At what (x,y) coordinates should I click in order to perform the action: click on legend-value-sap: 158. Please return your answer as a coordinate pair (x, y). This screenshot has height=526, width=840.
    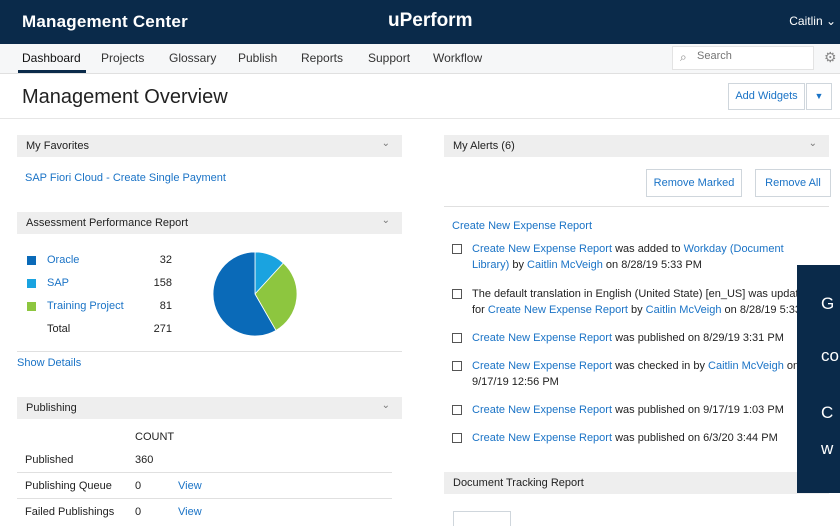
    Looking at the image, I should click on (162, 283).